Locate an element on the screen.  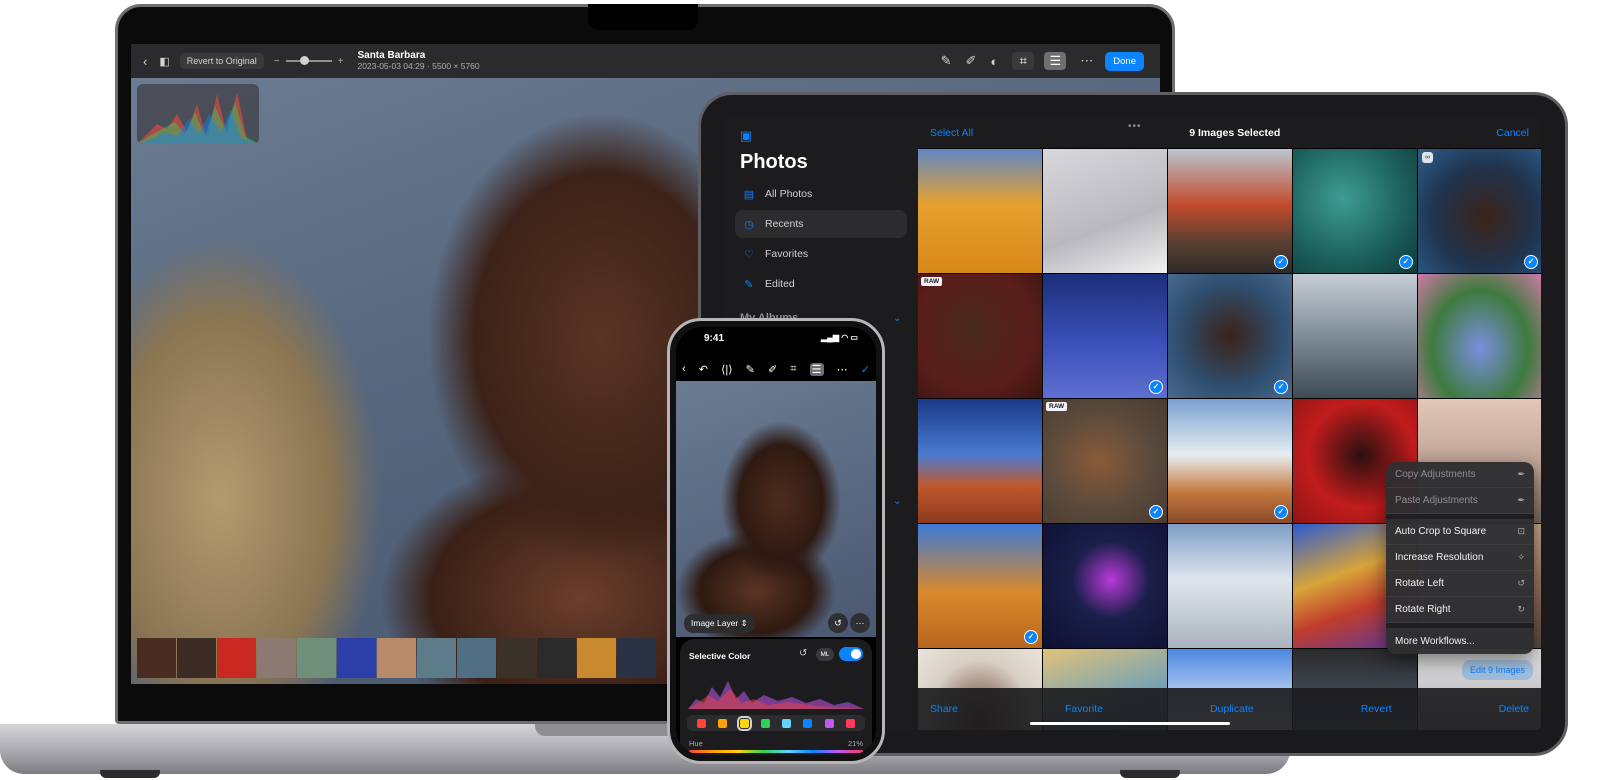
image-layer-button: Image Layer ⇕ is located at coordinates (719, 623).